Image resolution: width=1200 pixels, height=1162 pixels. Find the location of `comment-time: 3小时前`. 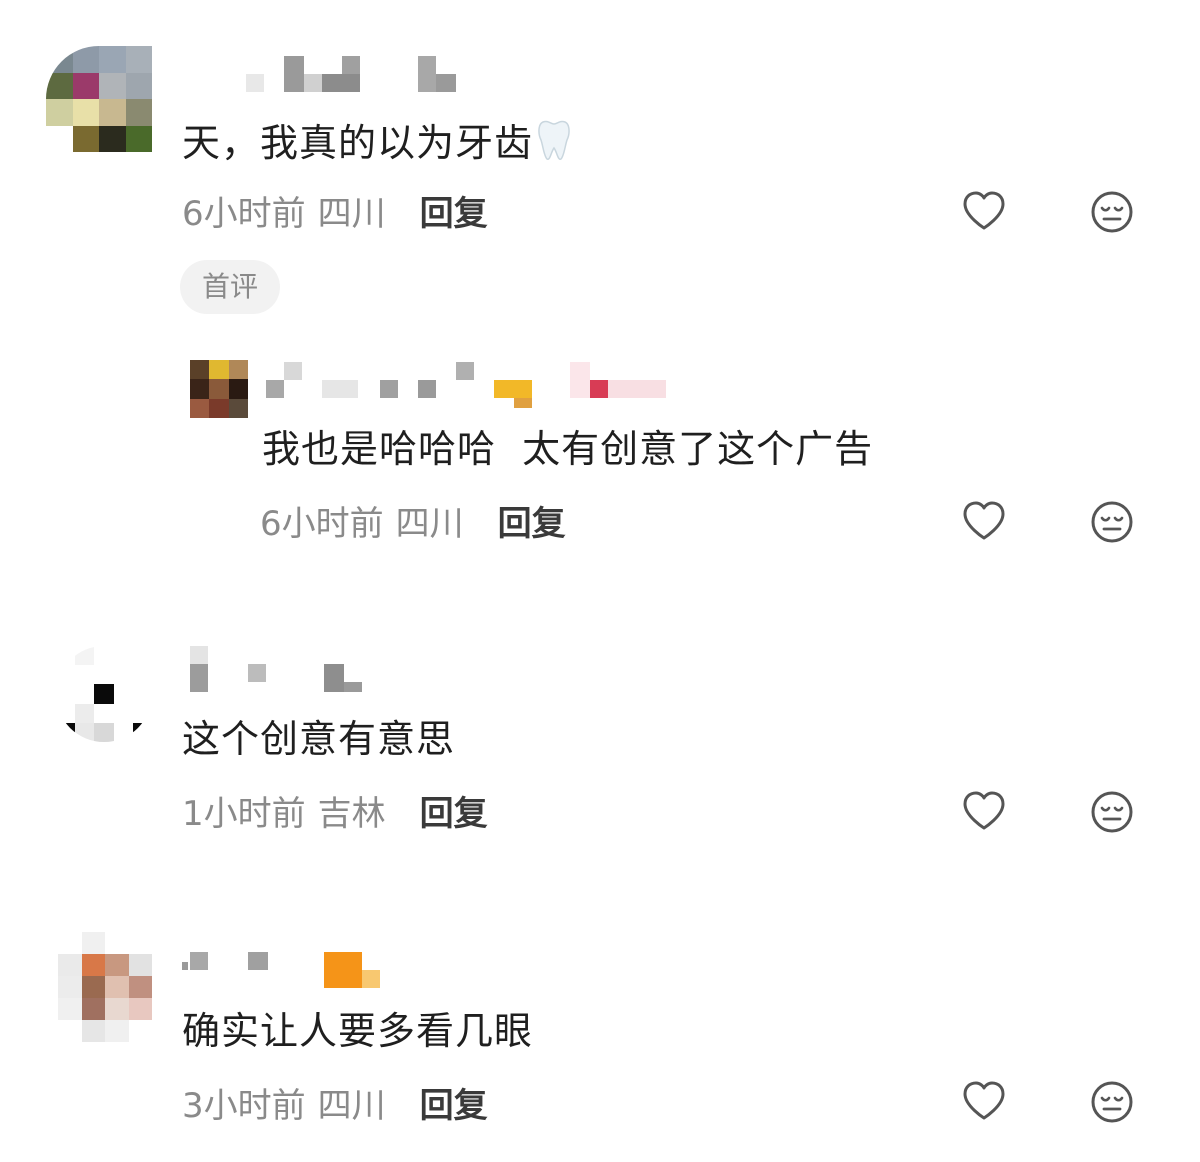

comment-time: 3小时前 is located at coordinates (244, 1106).